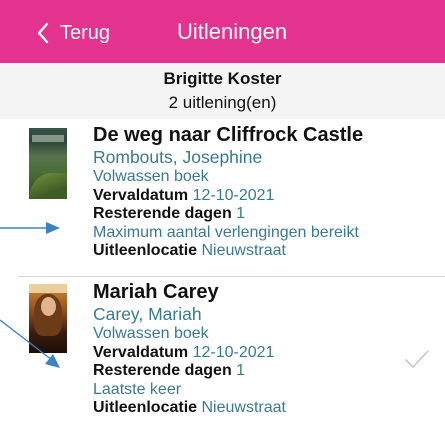  Describe the element at coordinates (226, 232) in the screenshot. I see `renewal-note: Maximum aantal verlengingen bereikt` at that location.